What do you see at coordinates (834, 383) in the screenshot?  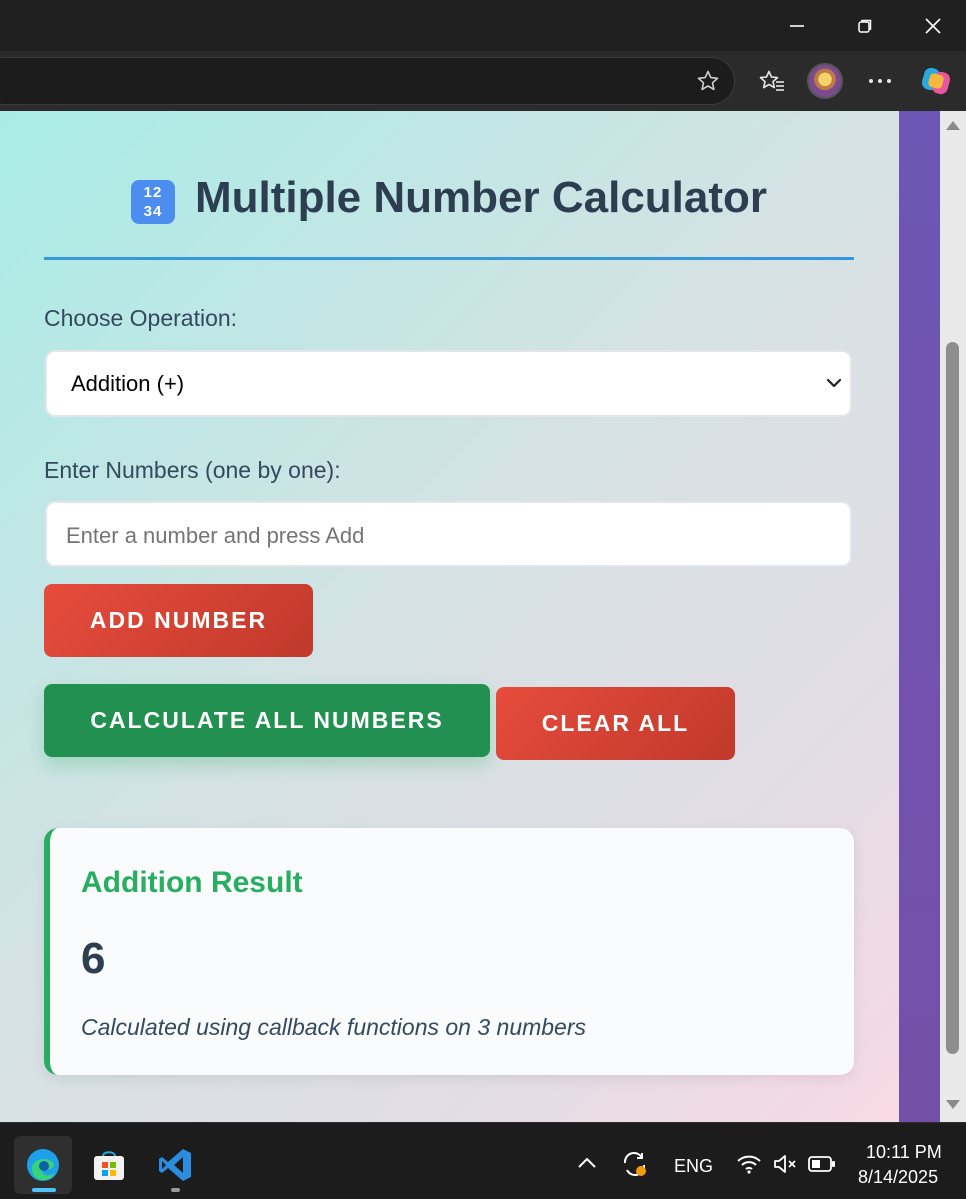 I see `chevron-down-icon` at bounding box center [834, 383].